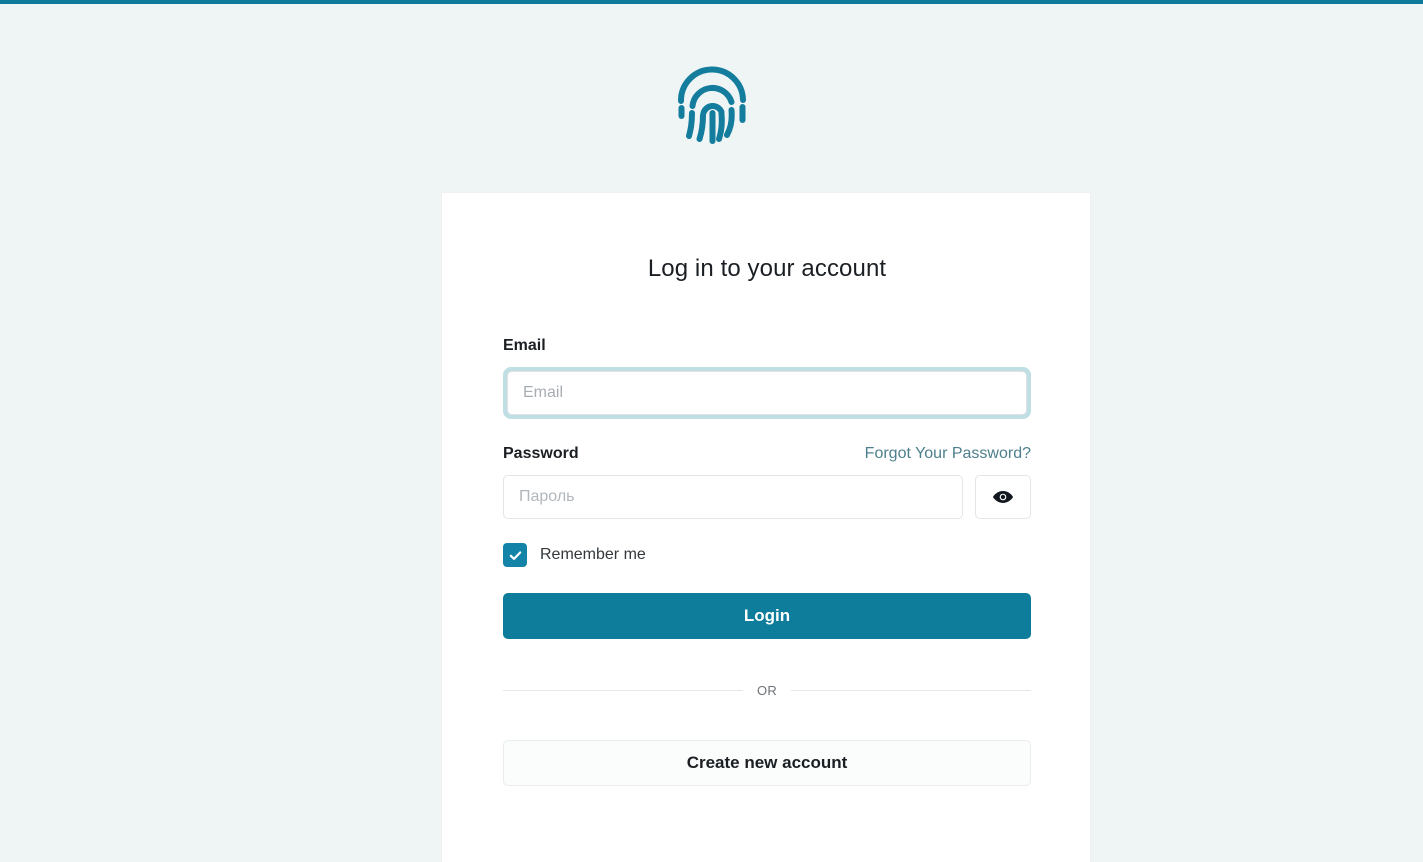 Image resolution: width=1423 pixels, height=862 pixels. Describe the element at coordinates (948, 454) in the screenshot. I see `forgot-password-link: Forgot Your Password?` at that location.